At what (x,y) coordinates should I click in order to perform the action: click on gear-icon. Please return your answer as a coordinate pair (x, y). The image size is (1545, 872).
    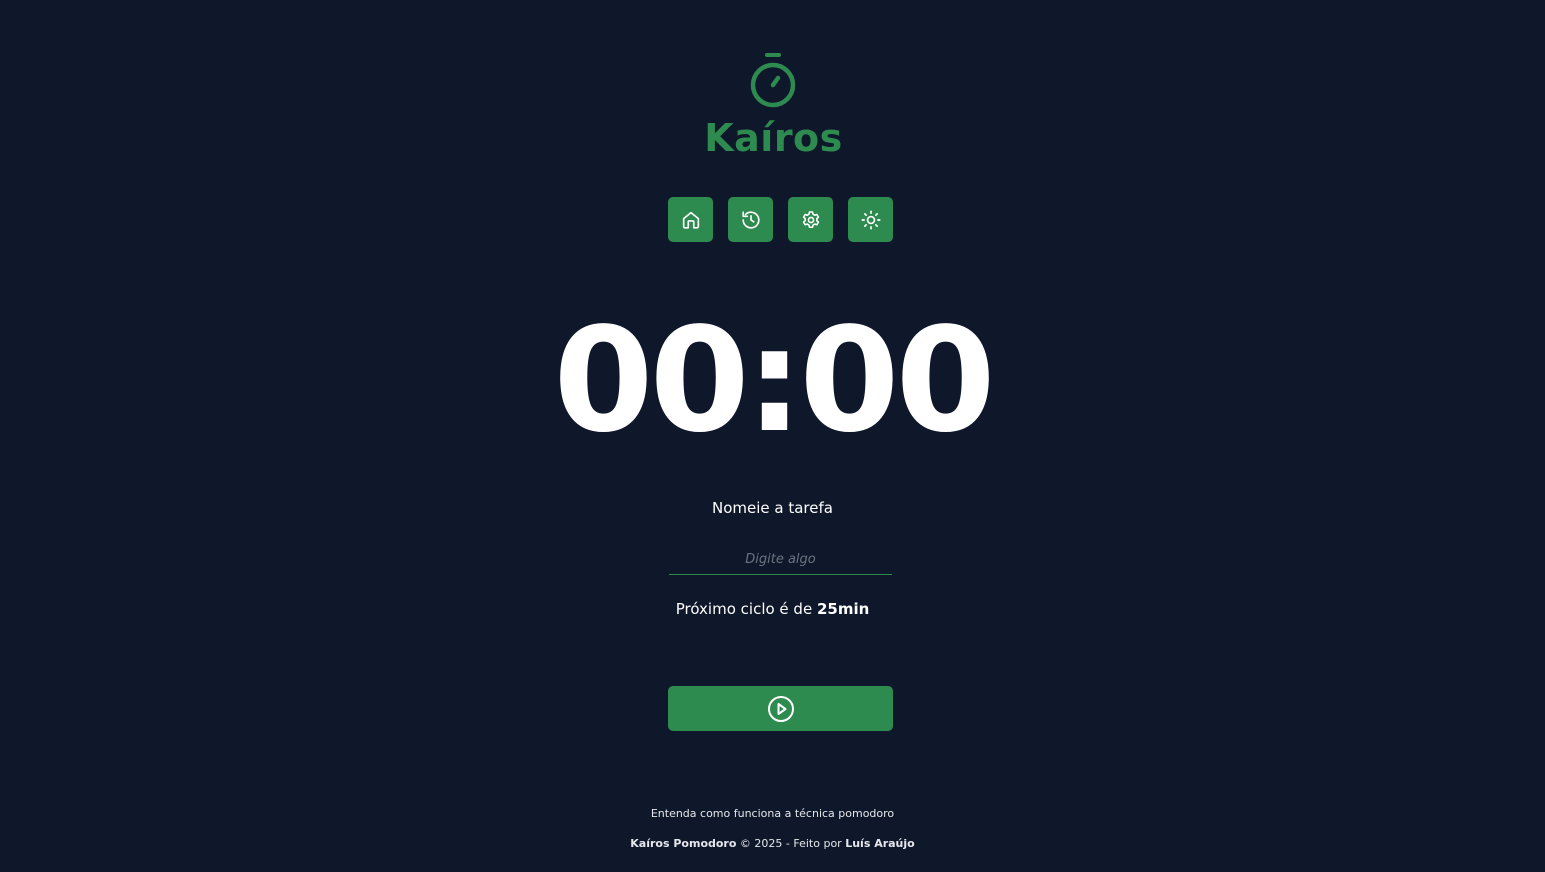
    Looking at the image, I should click on (810, 219).